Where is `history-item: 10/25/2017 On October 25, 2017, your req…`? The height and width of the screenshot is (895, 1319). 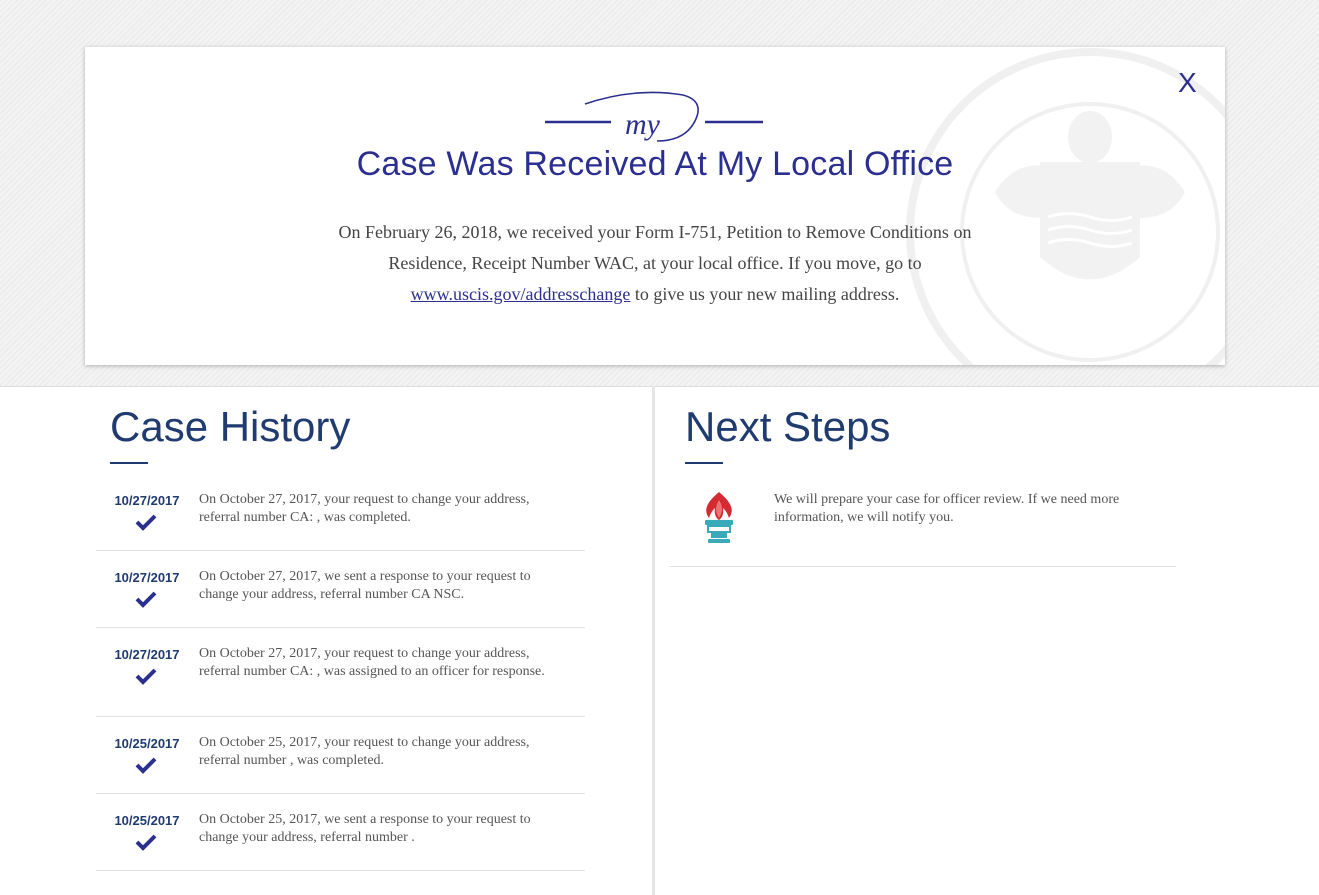 history-item: 10/25/2017 On October 25, 2017, your req… is located at coordinates (340, 755).